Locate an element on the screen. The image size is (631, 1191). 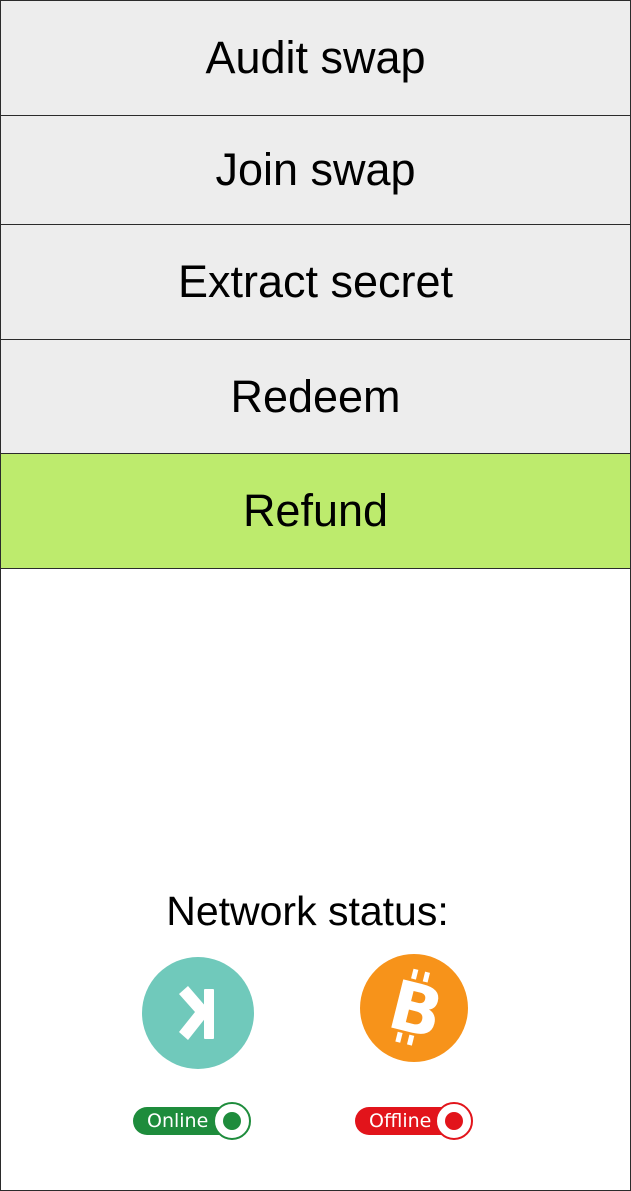
kaspa-status-toggle: Online is located at coordinates (194, 1120).